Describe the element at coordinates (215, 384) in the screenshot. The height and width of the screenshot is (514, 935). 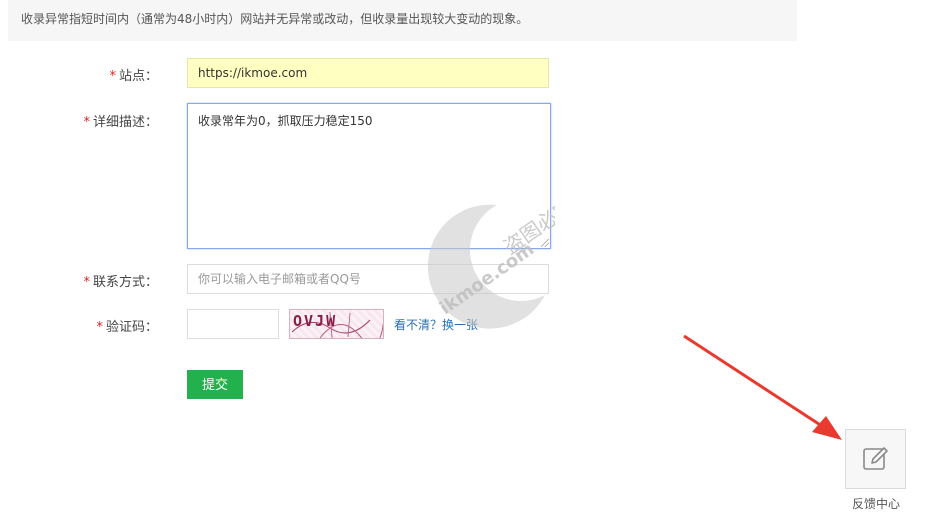
I see `submit-button: 提交` at that location.